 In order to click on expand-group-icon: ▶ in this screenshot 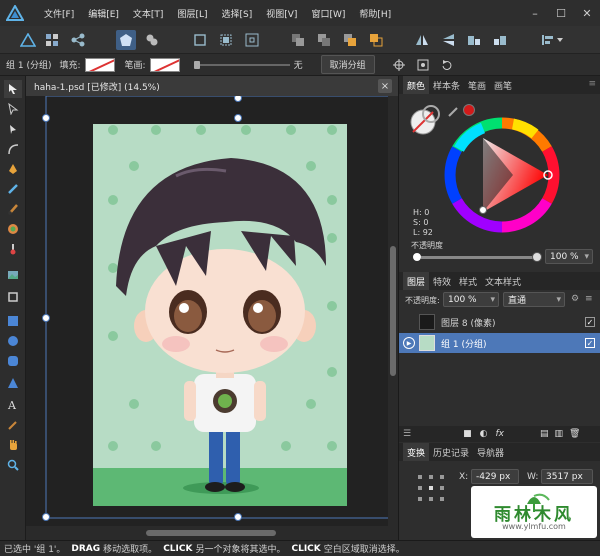, I will do `click(409, 343)`.